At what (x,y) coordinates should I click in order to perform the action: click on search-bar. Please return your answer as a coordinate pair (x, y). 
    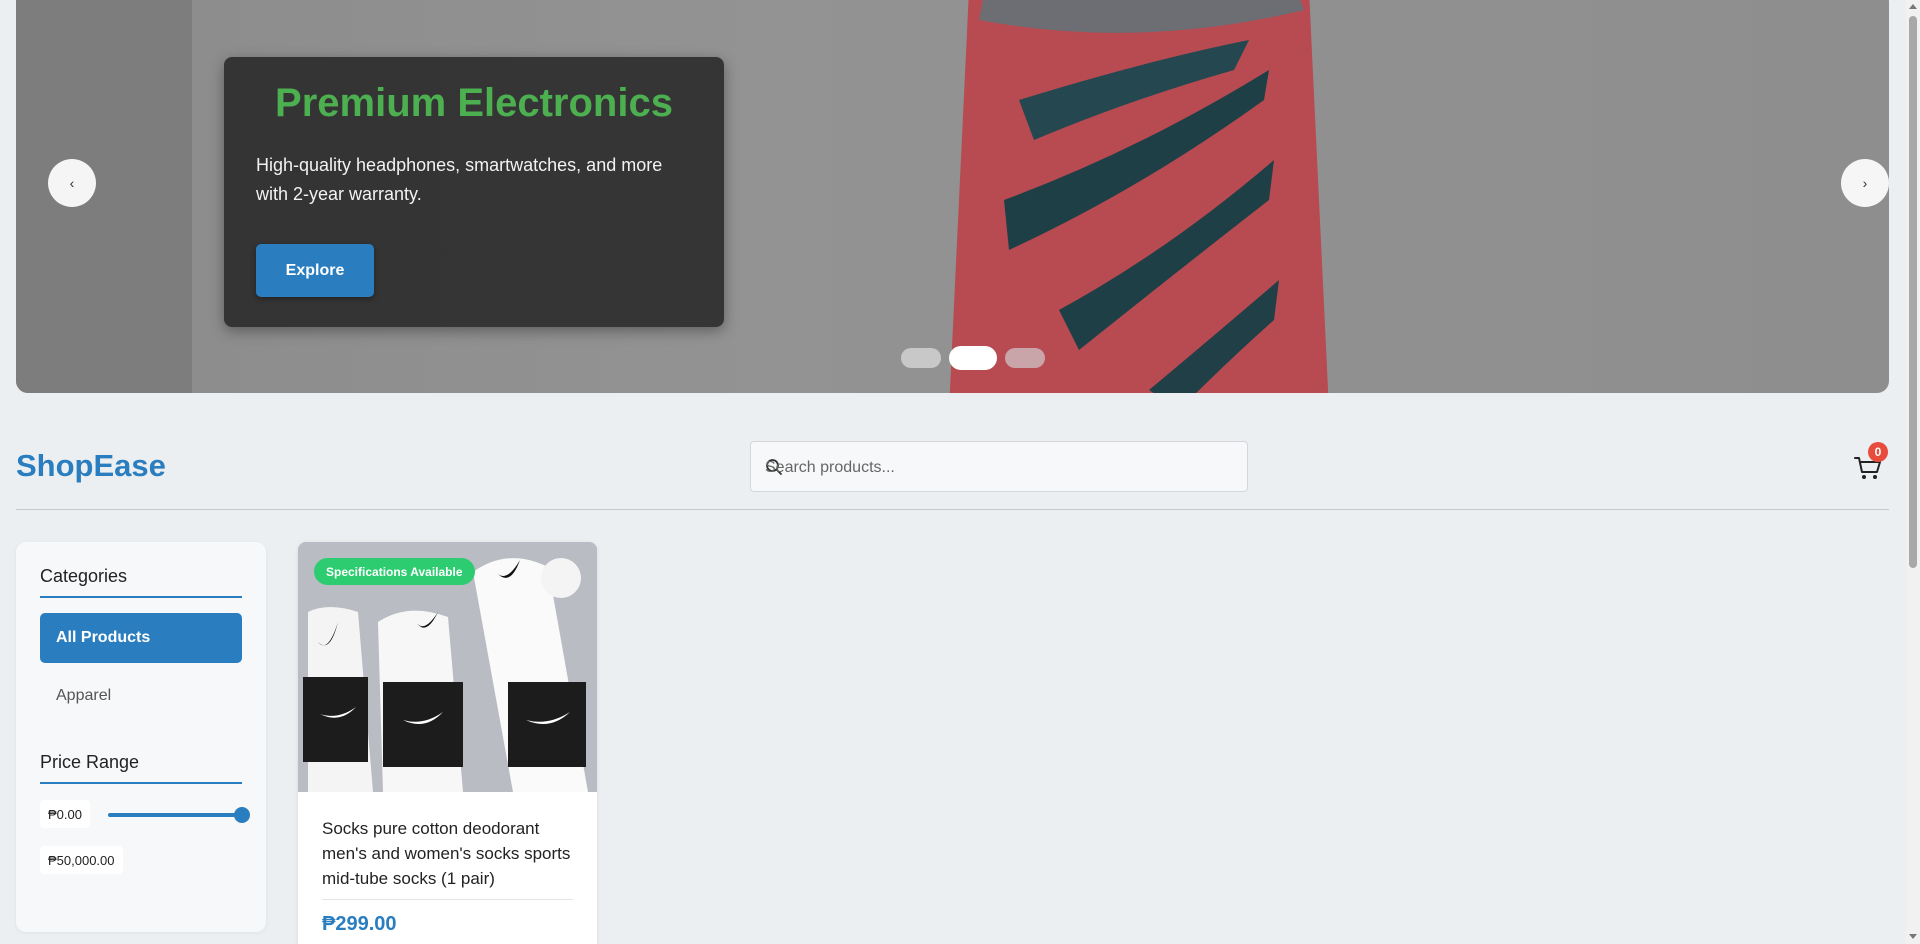
    Looking at the image, I should click on (999, 467).